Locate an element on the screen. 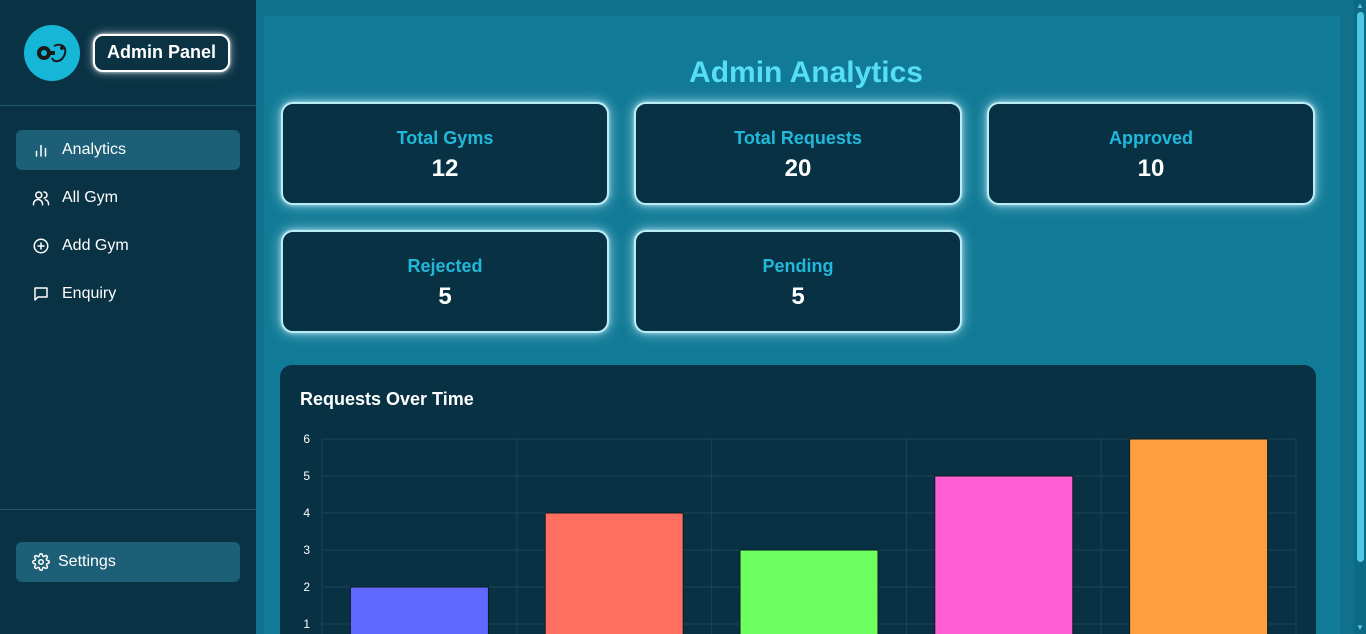 The height and width of the screenshot is (634, 1366). scroll-up-arrow-icon: ▲ is located at coordinates (1360, 6).